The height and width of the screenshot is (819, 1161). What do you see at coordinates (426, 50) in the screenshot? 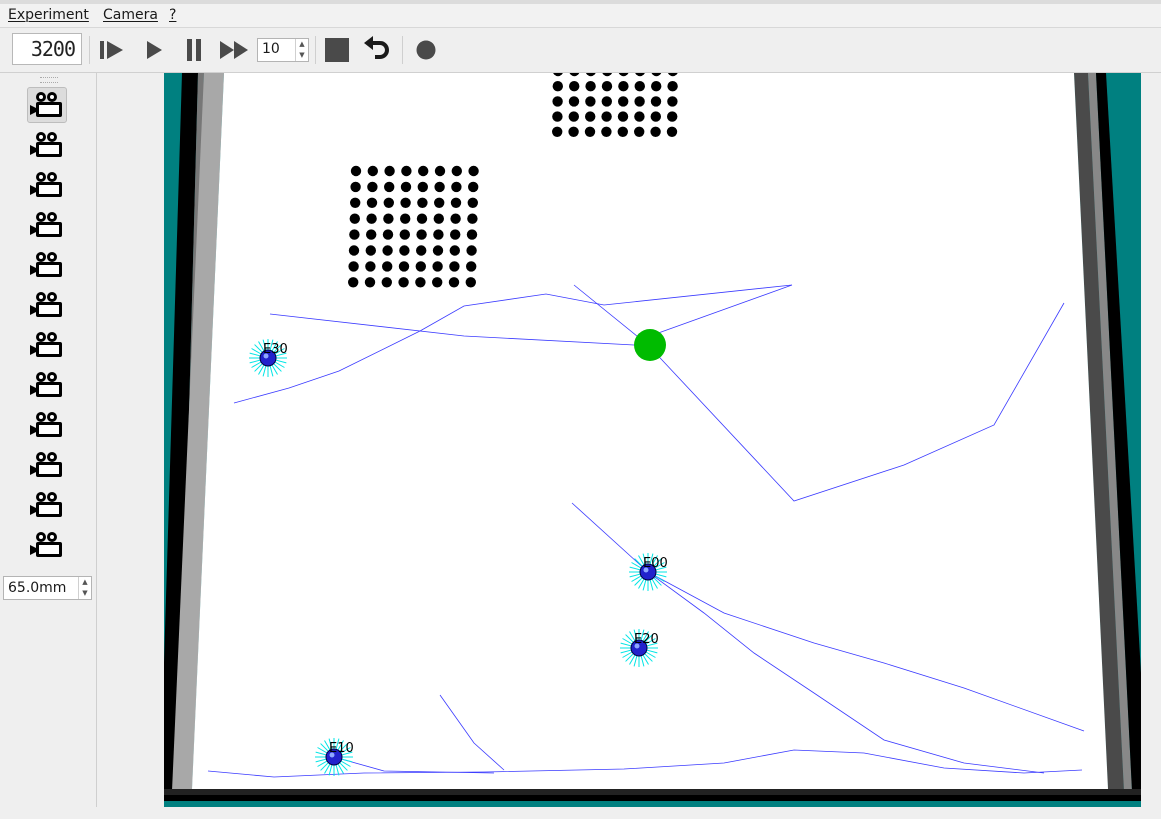
I see `record-button` at bounding box center [426, 50].